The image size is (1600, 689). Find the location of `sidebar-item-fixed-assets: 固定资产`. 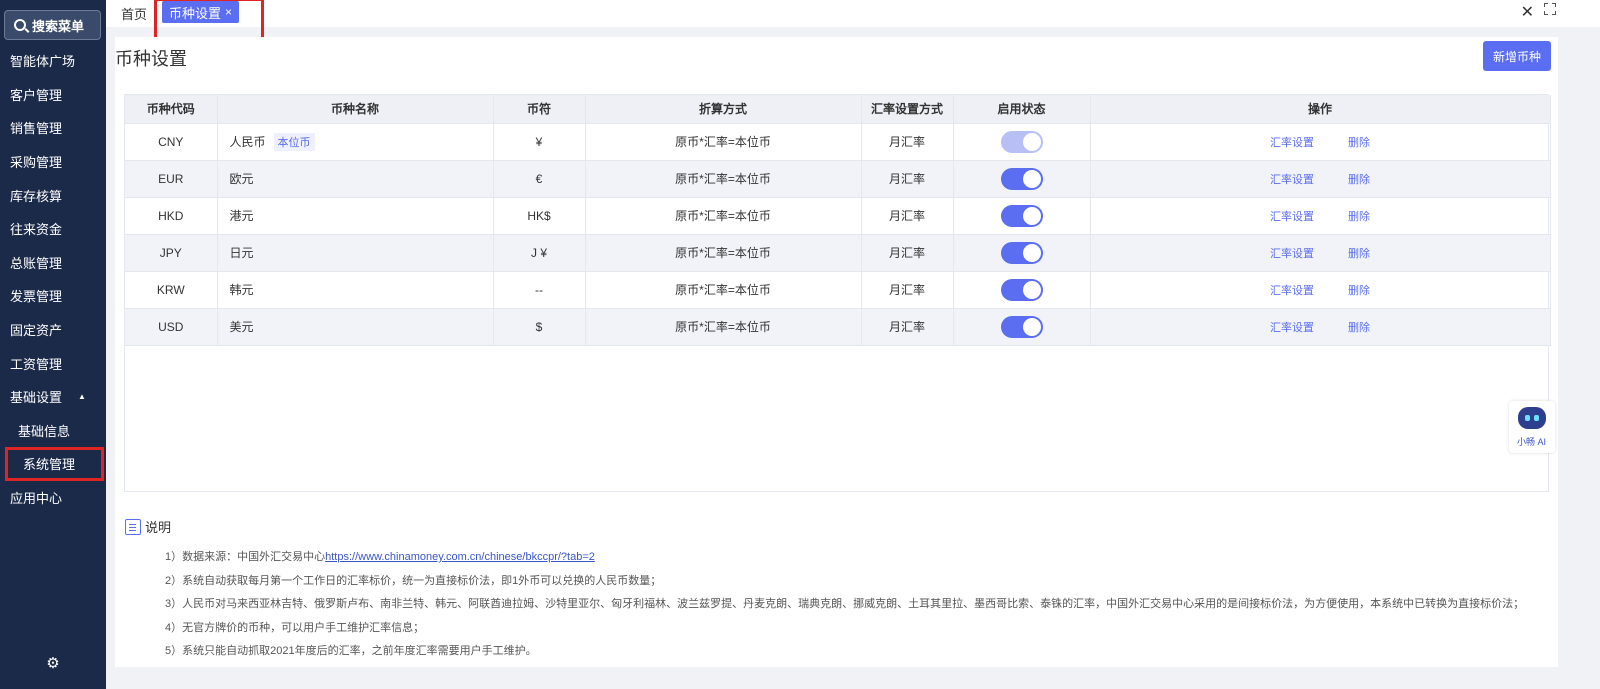

sidebar-item-fixed-assets: 固定资产 is located at coordinates (53, 330).